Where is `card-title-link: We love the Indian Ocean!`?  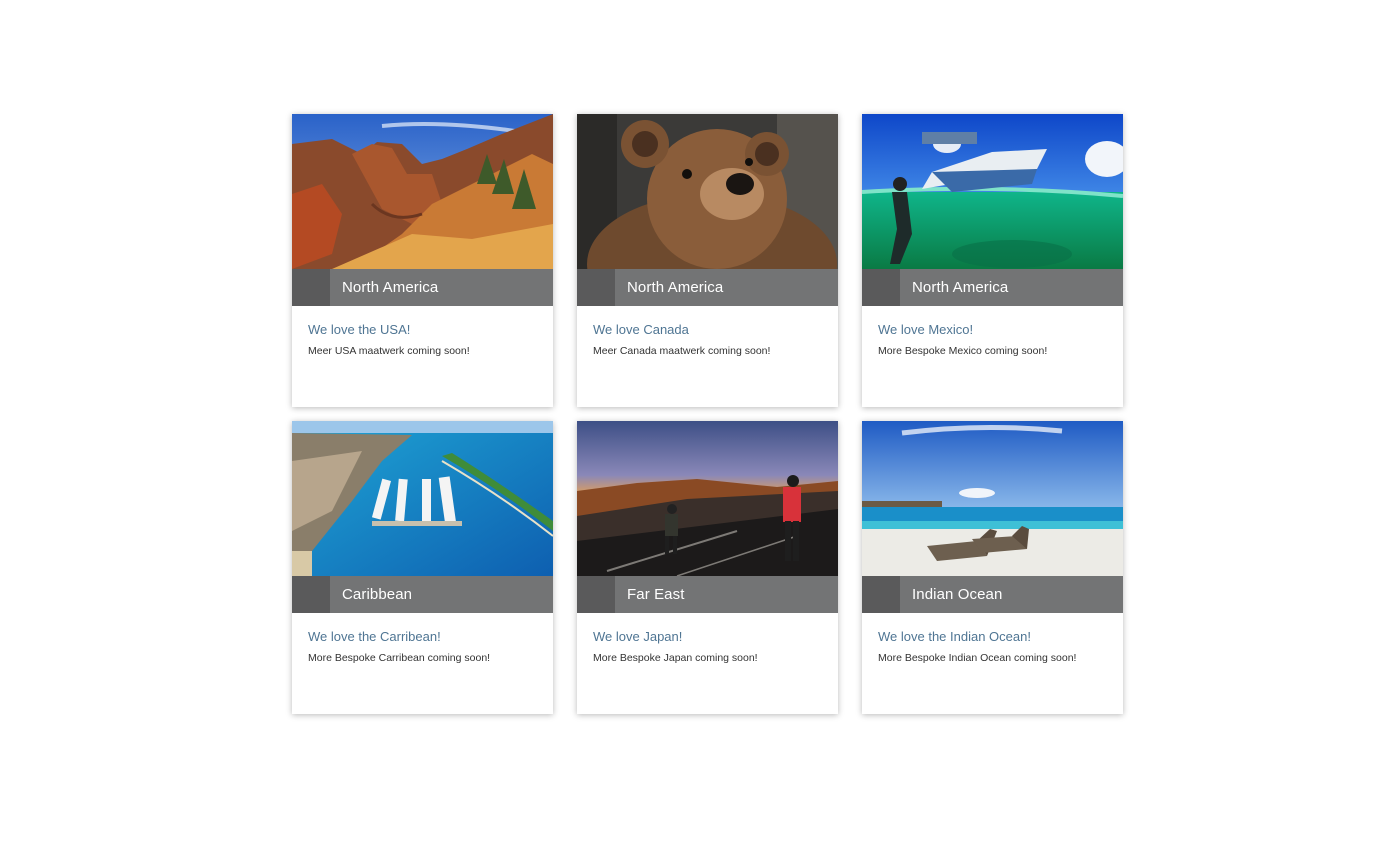
card-title-link: We love the Indian Ocean! is located at coordinates (992, 636).